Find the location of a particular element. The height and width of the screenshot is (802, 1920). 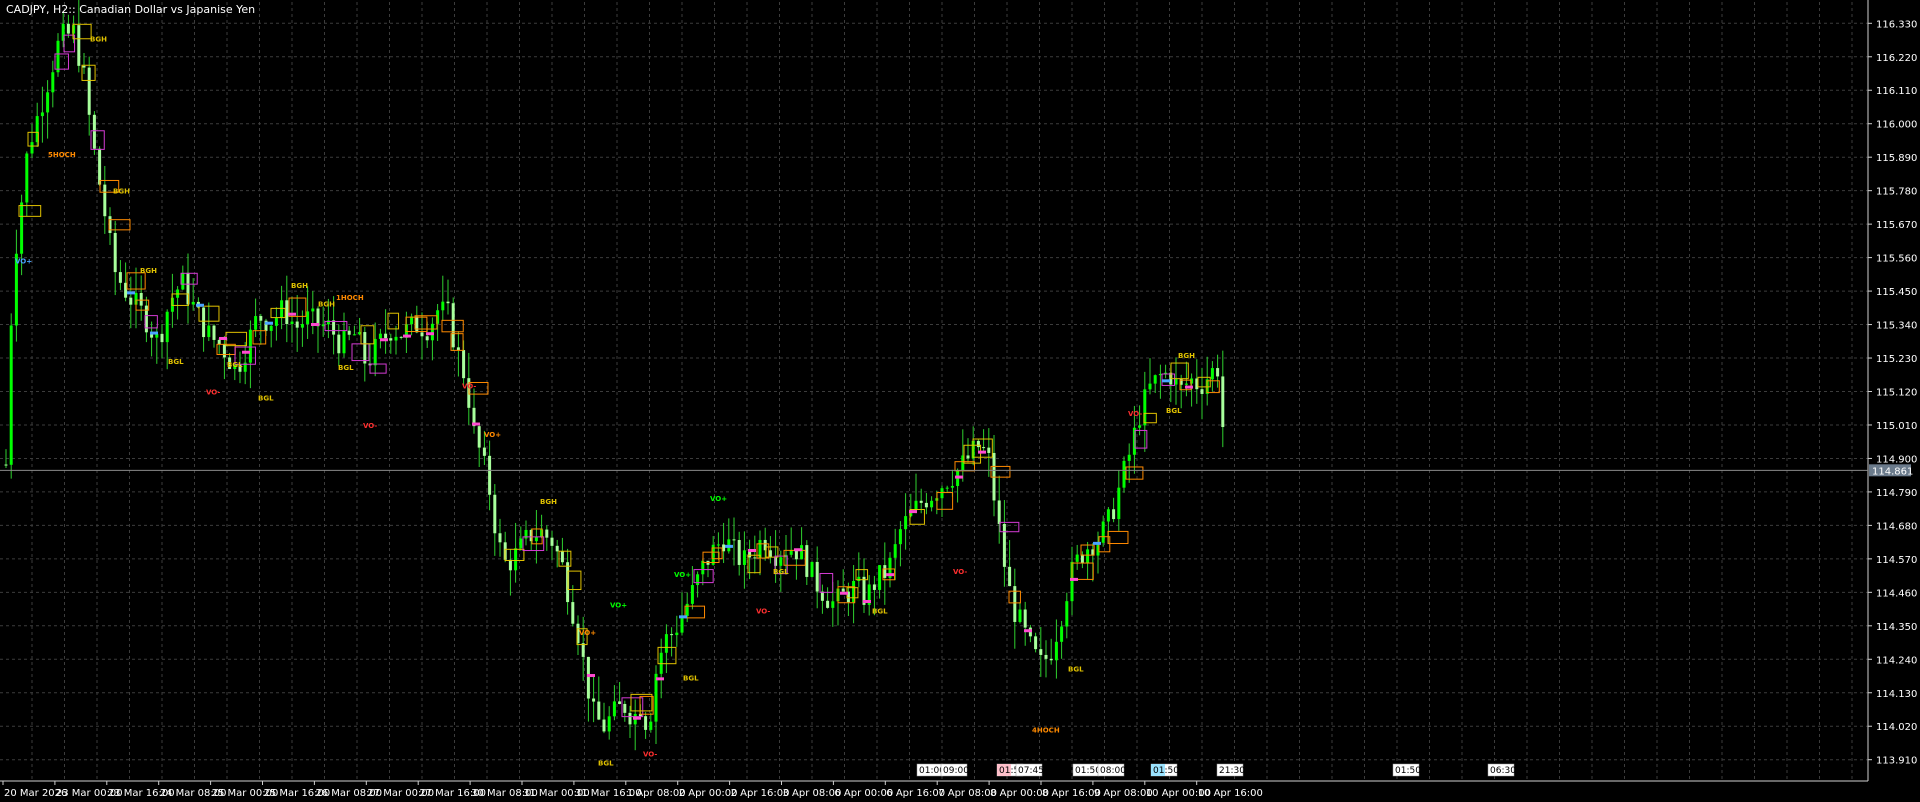

y-tick-label: 114.460 is located at coordinates (1896, 593).